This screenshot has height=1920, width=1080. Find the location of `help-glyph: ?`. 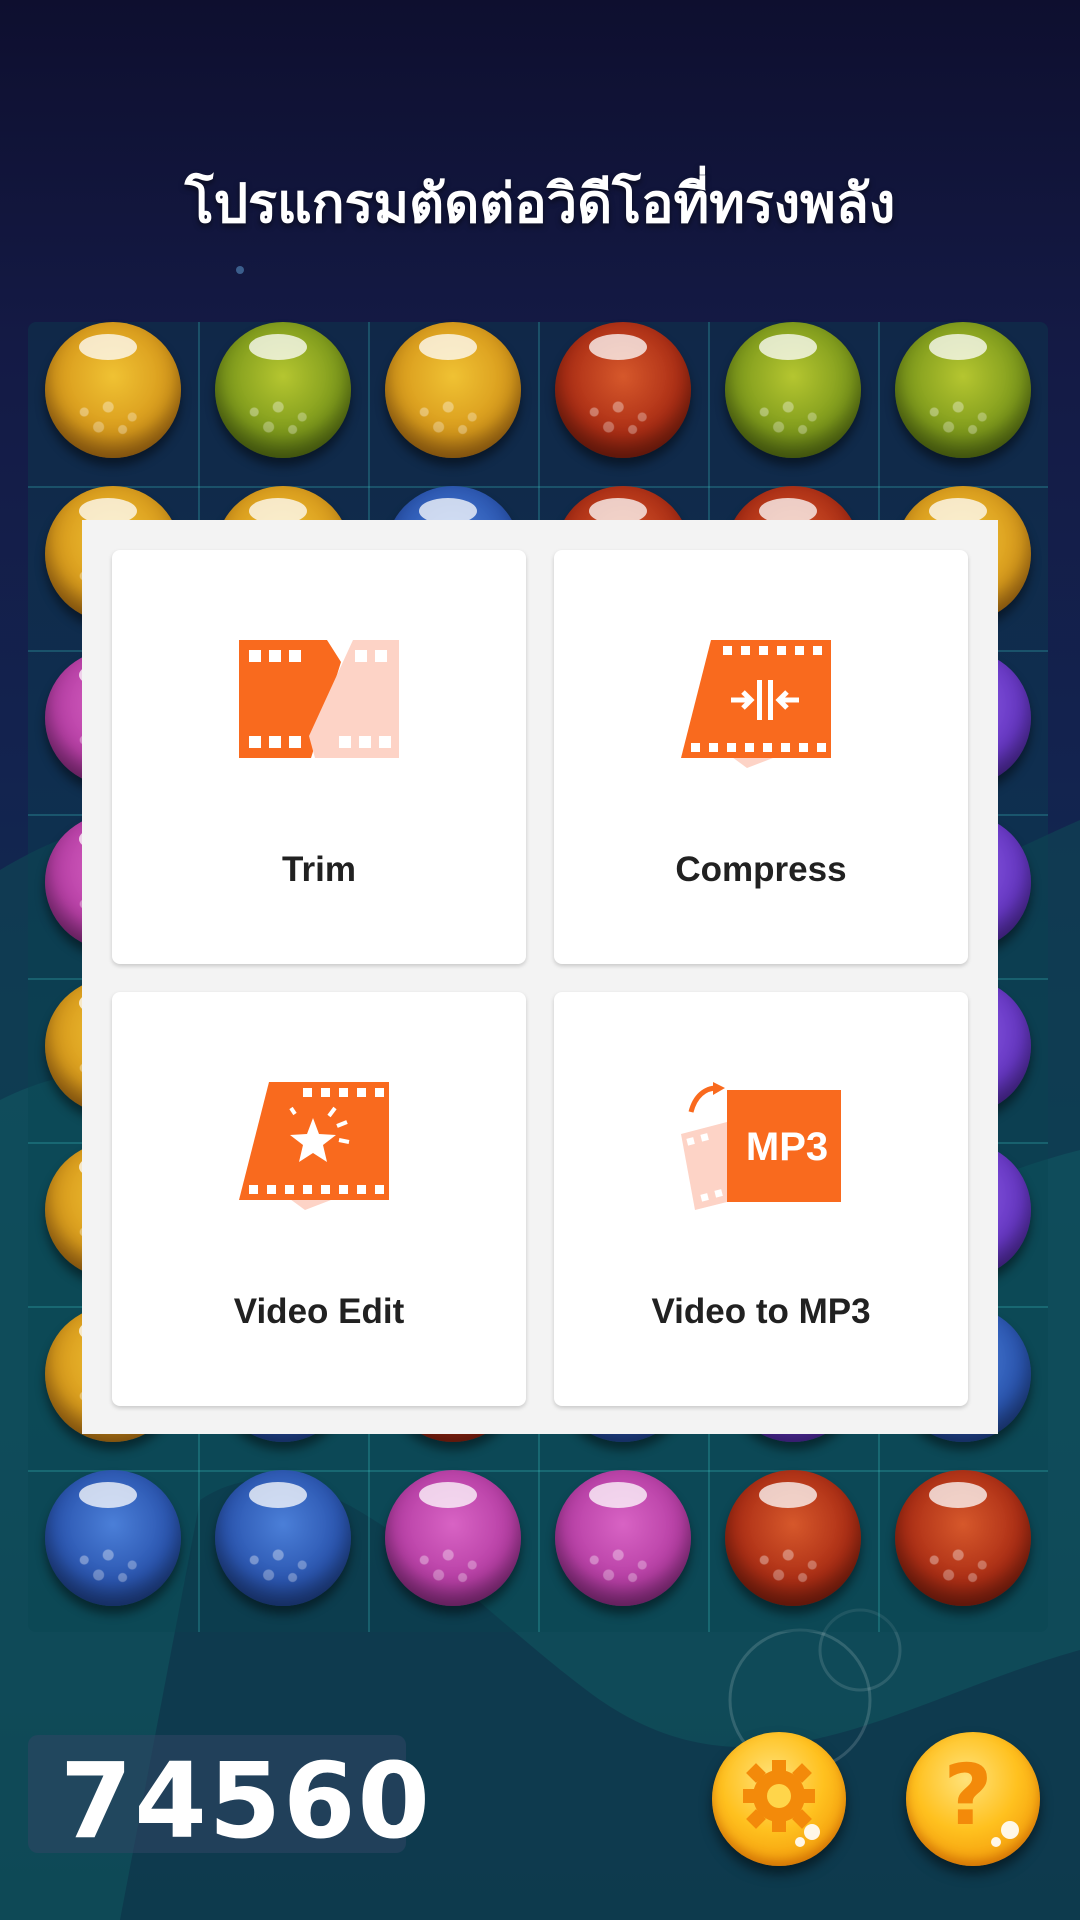

help-glyph: ? is located at coordinates (968, 1795).